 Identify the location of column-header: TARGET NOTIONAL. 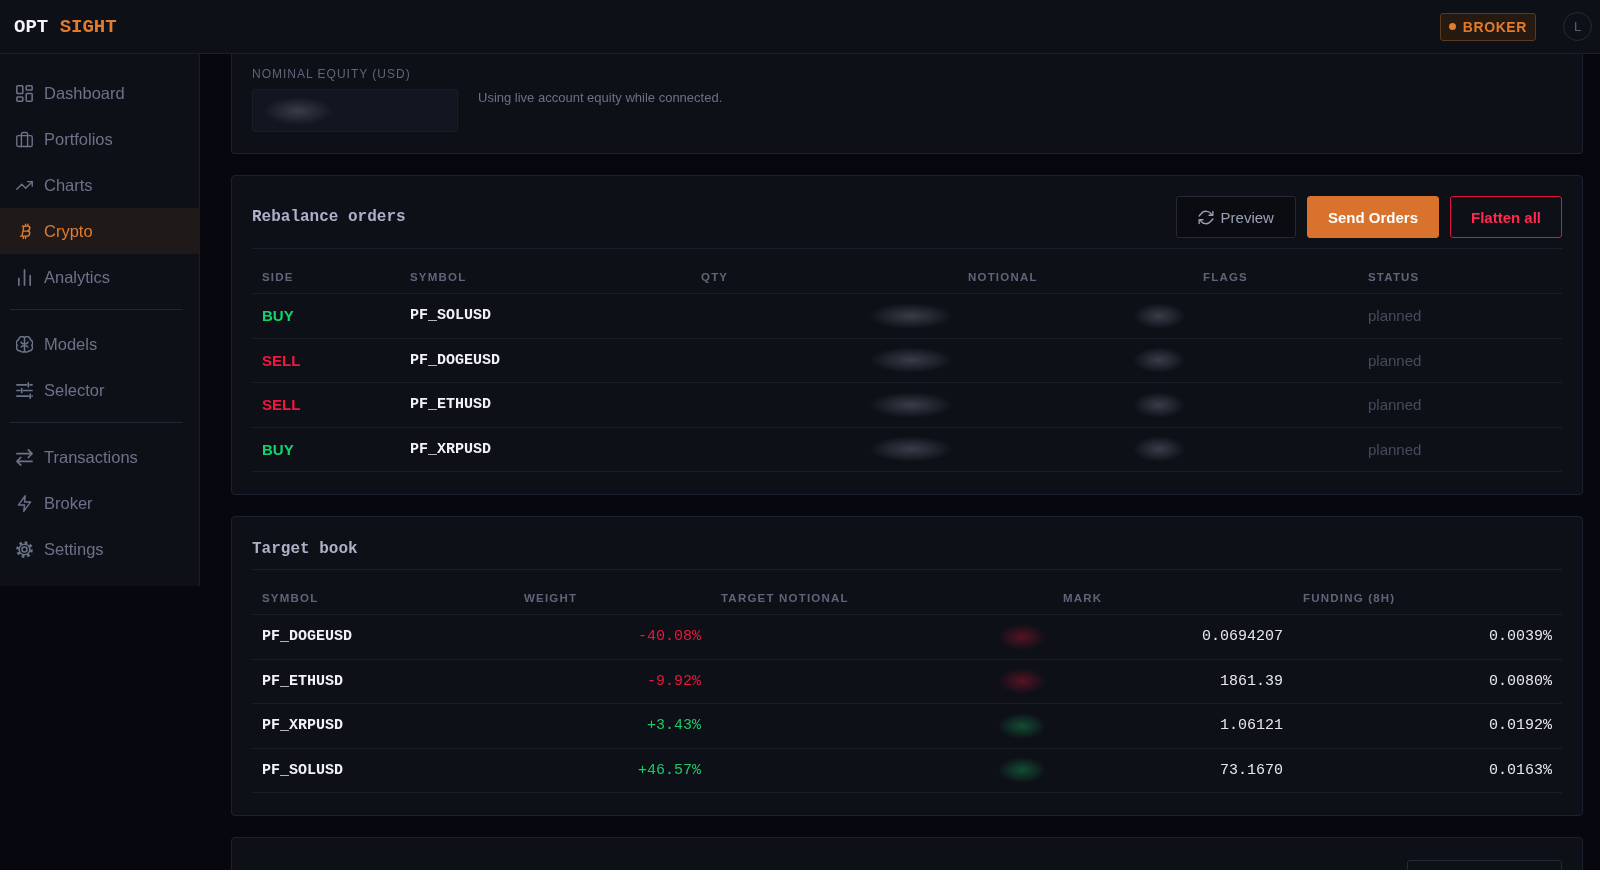
(785, 598).